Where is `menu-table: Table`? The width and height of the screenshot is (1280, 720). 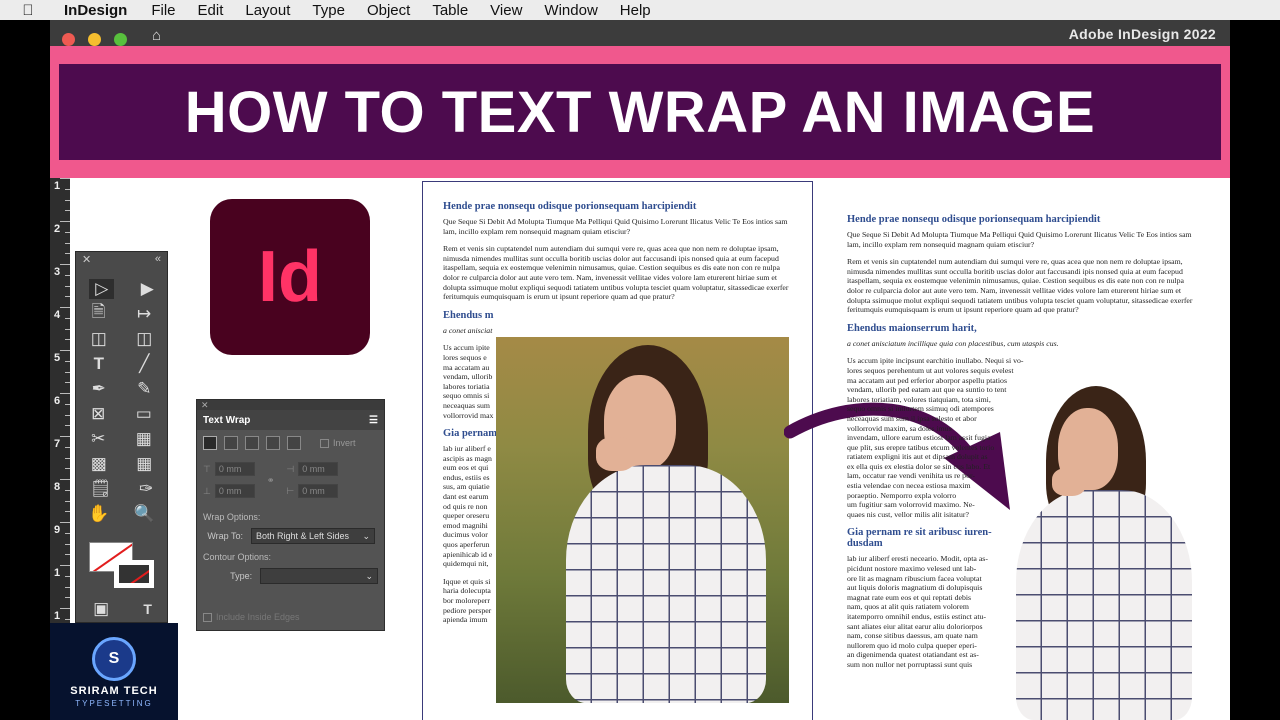
menu-table: Table is located at coordinates (450, 10).